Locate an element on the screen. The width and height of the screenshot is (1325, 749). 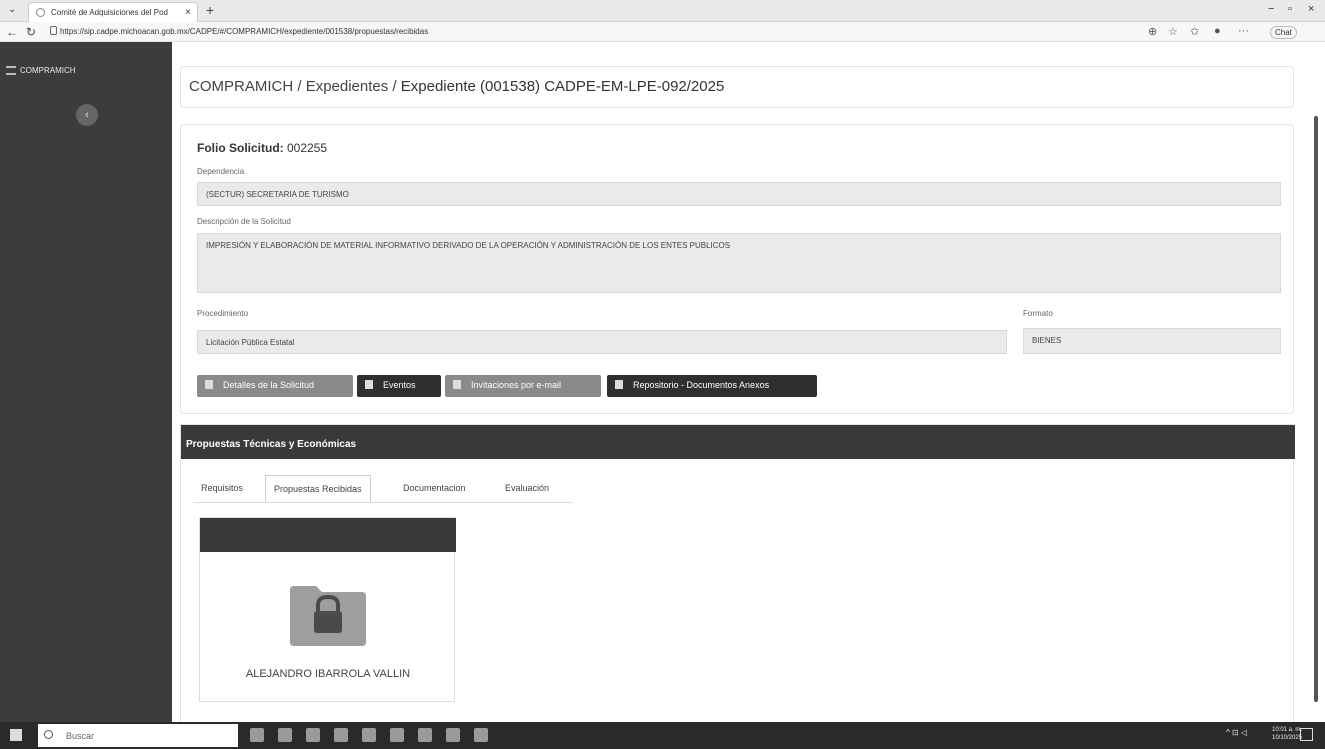
taskbar-search: Buscar is located at coordinates (138, 735).